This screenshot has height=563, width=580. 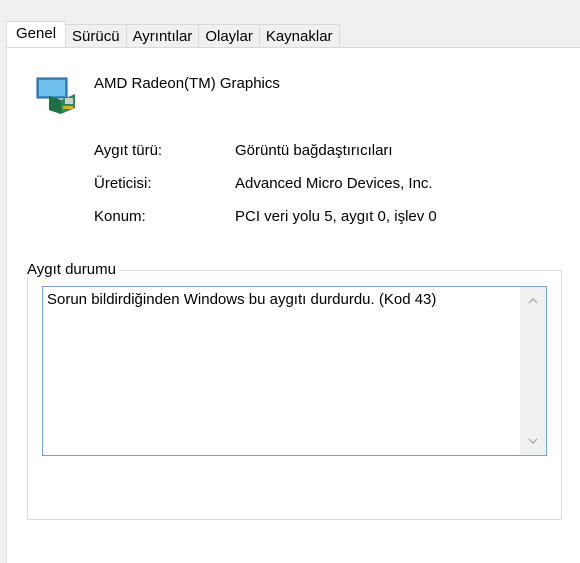 What do you see at coordinates (314, 150) in the screenshot?
I see `device-type-value: Görüntü bağdaştırıcıları` at bounding box center [314, 150].